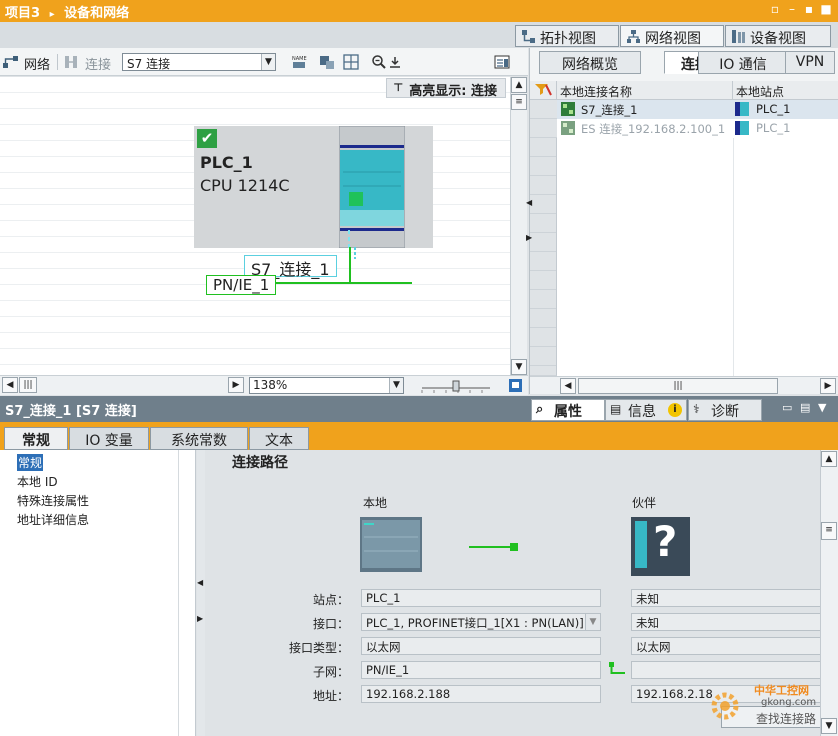 The height and width of the screenshot is (736, 838). I want to click on overview-panel-icon, so click(502, 62).